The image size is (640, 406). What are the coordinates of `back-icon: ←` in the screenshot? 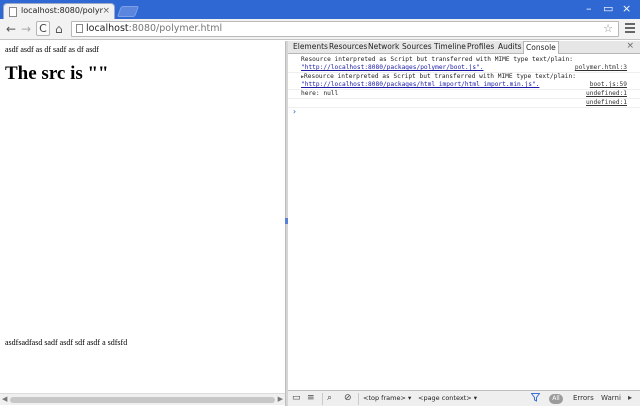 It's located at (11, 29).